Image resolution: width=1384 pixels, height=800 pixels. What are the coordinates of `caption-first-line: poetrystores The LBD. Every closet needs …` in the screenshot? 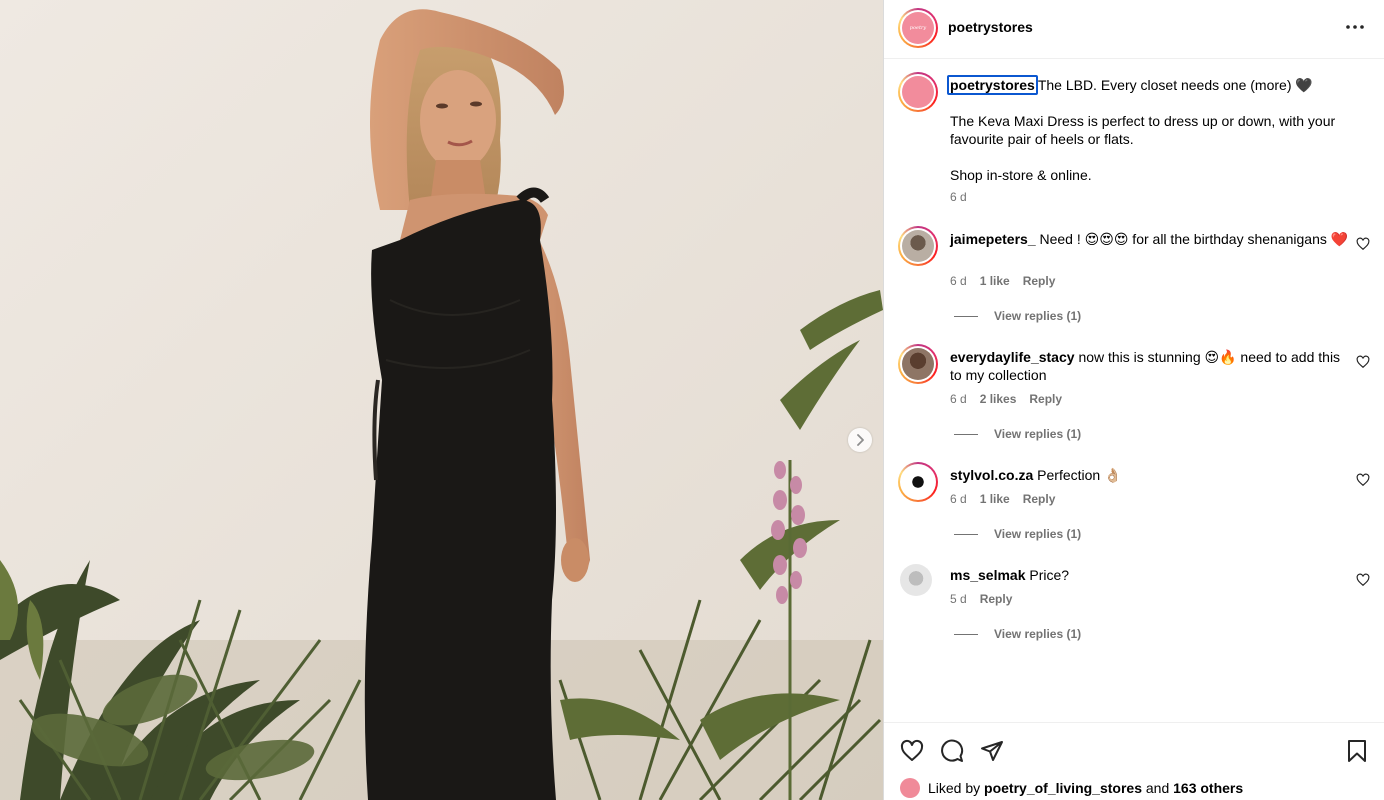 It's located at (1148, 85).